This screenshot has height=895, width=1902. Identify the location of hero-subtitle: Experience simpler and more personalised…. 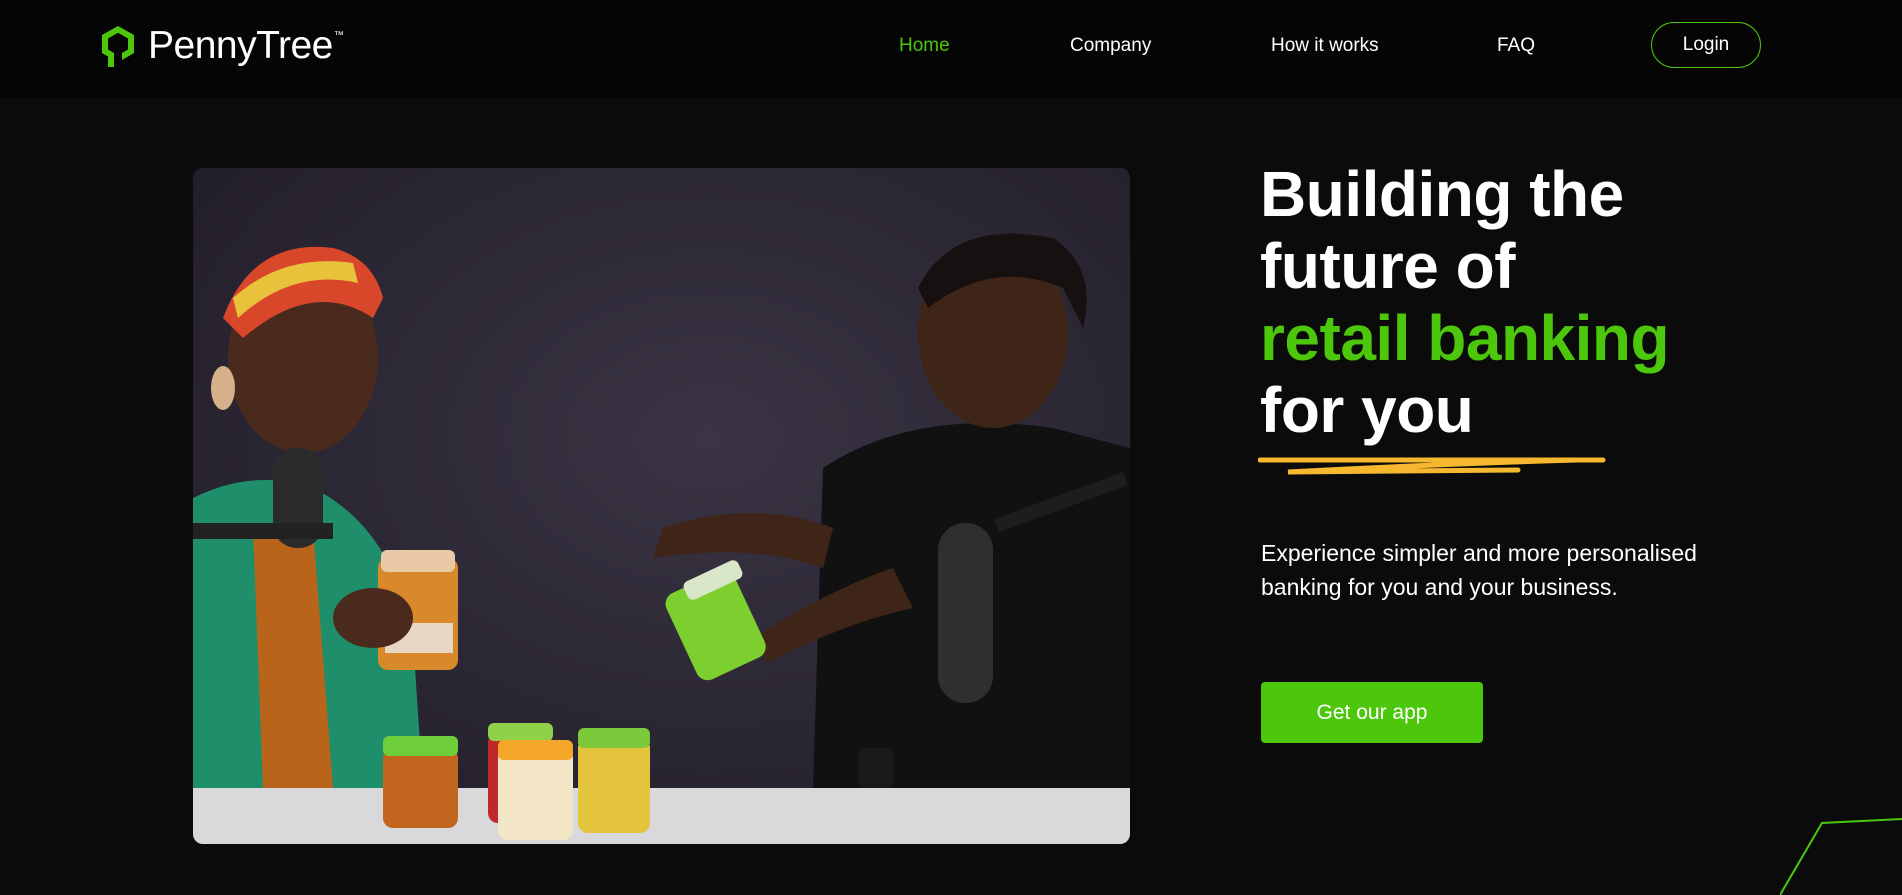
(1479, 570).